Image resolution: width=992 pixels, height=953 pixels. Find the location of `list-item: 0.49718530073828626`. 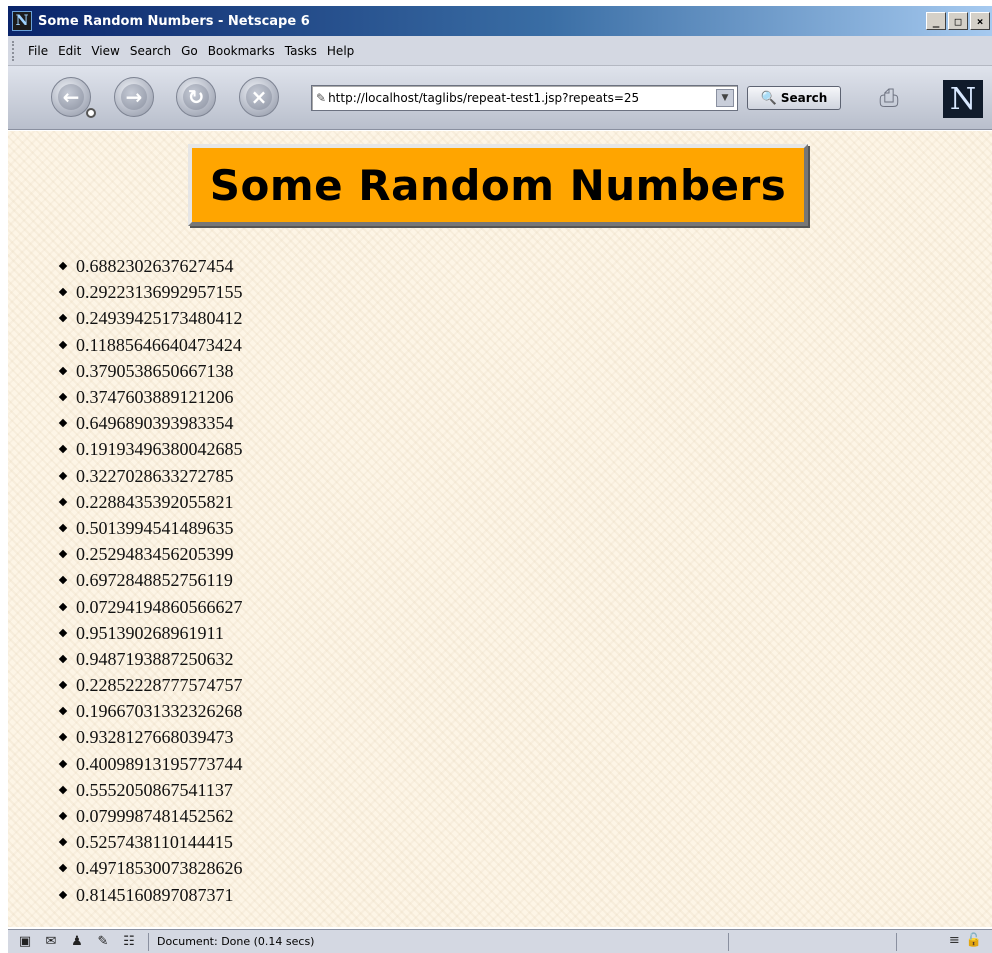

list-item: 0.49718530073828626 is located at coordinates (151, 868).